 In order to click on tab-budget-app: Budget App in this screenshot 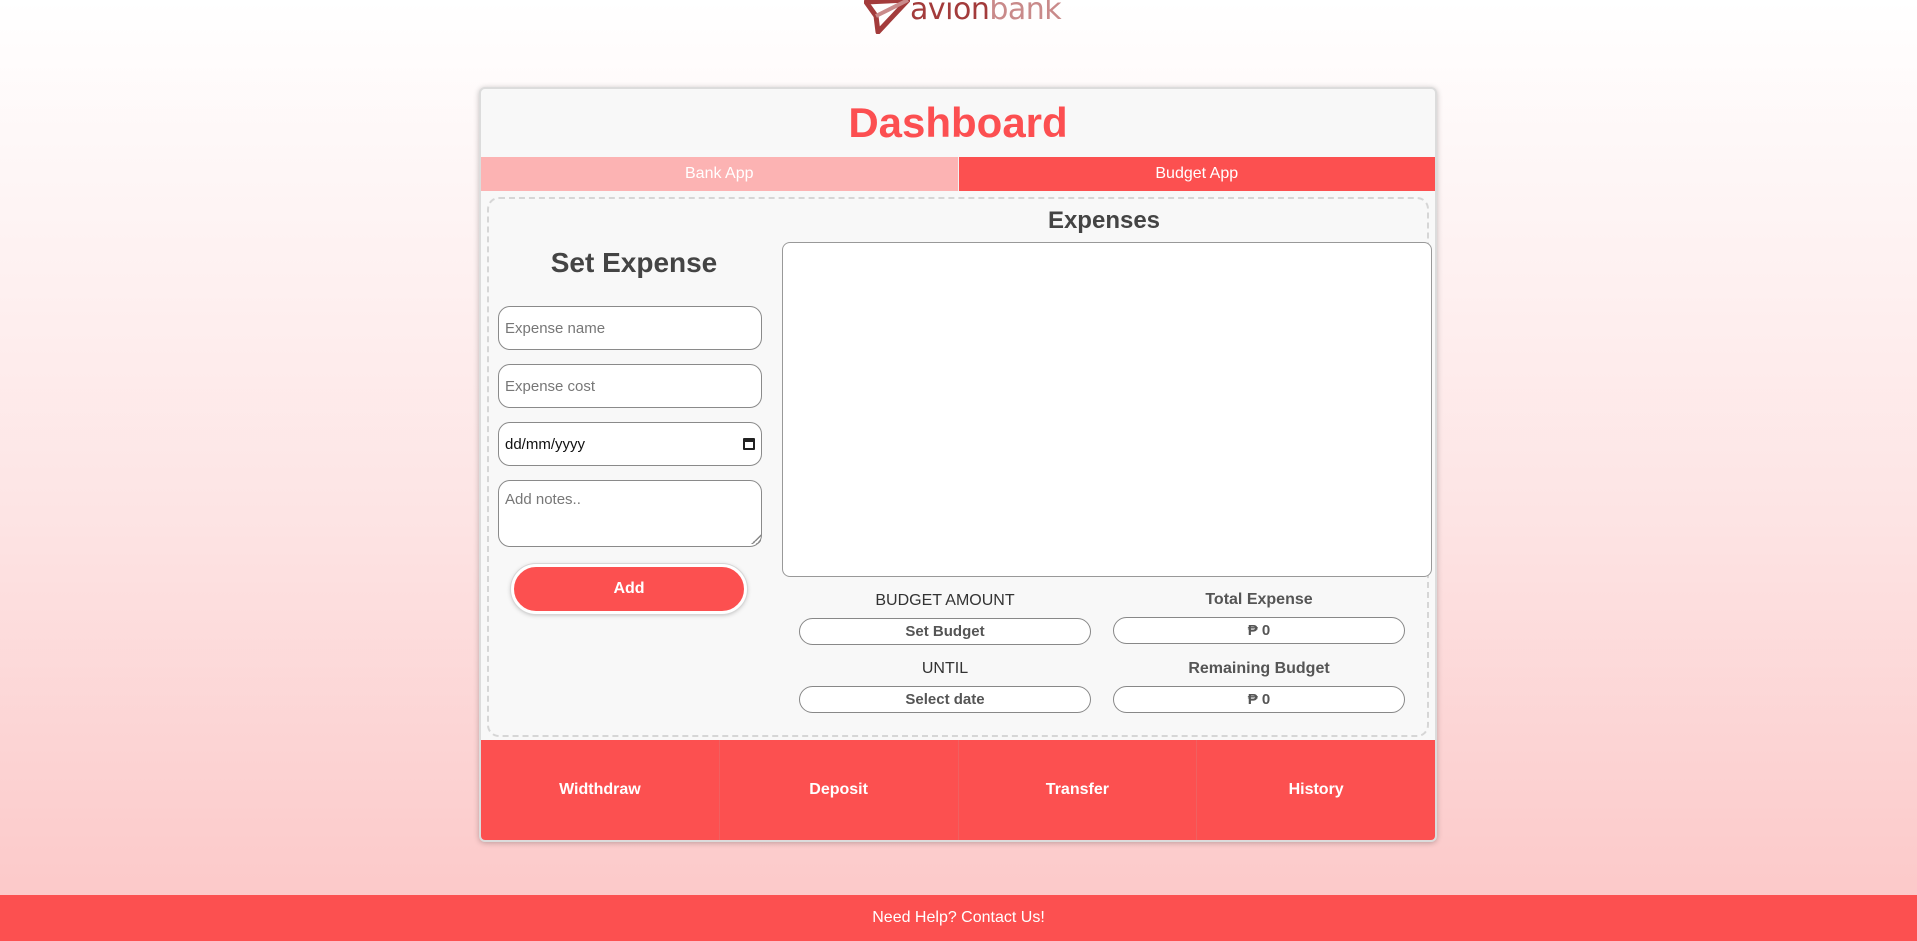, I will do `click(1196, 174)`.